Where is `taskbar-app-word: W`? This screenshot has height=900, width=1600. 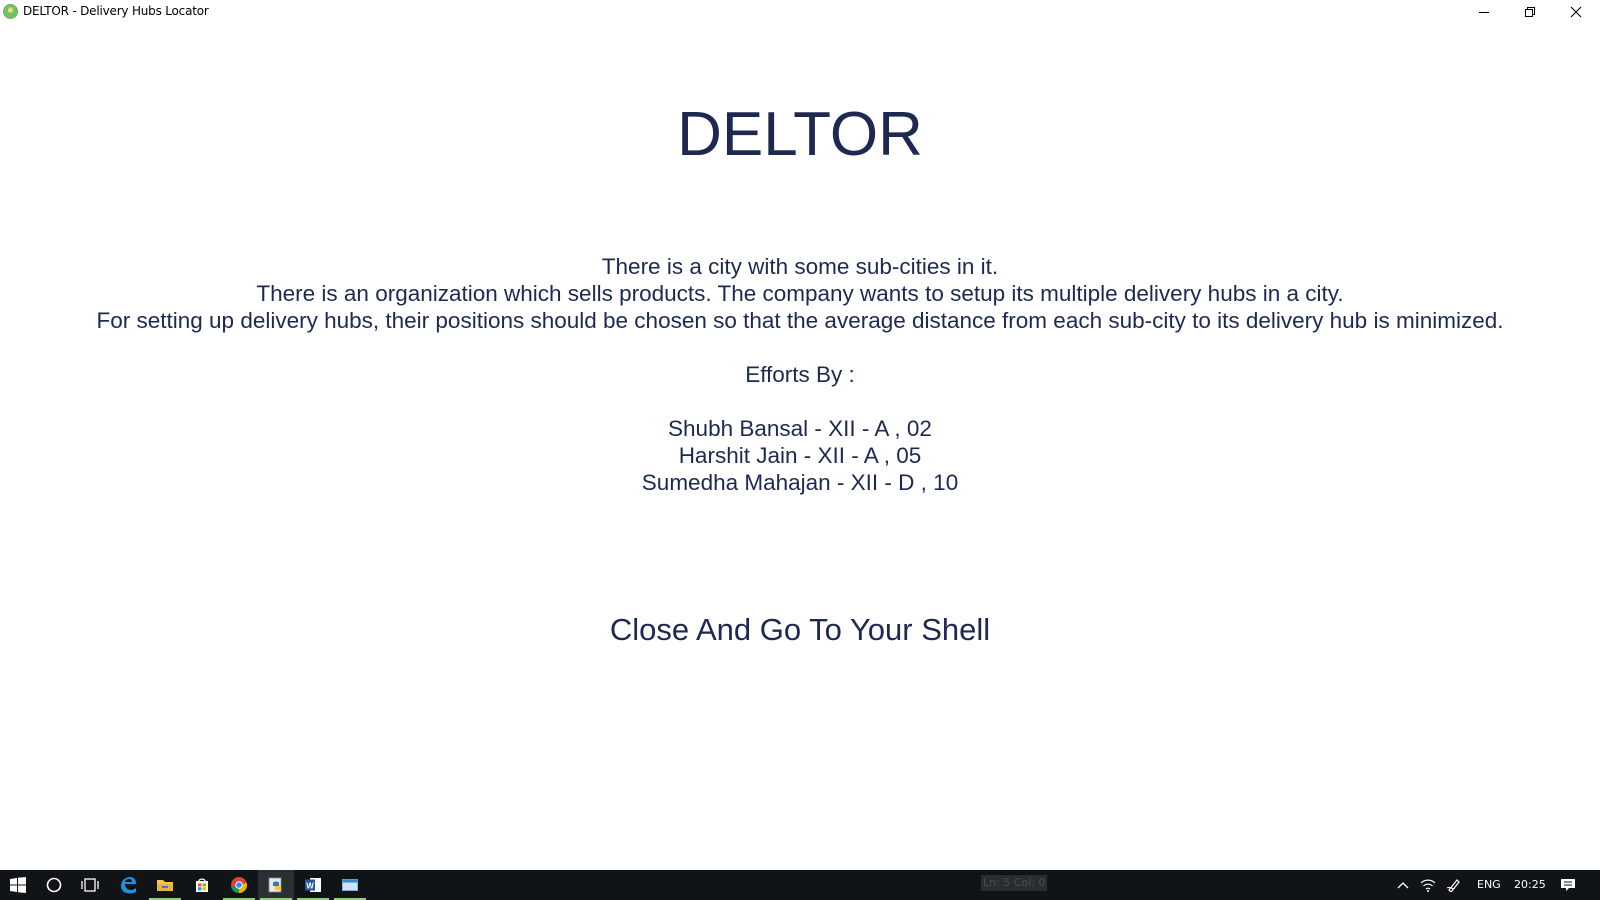
taskbar-app-word: W is located at coordinates (313, 885).